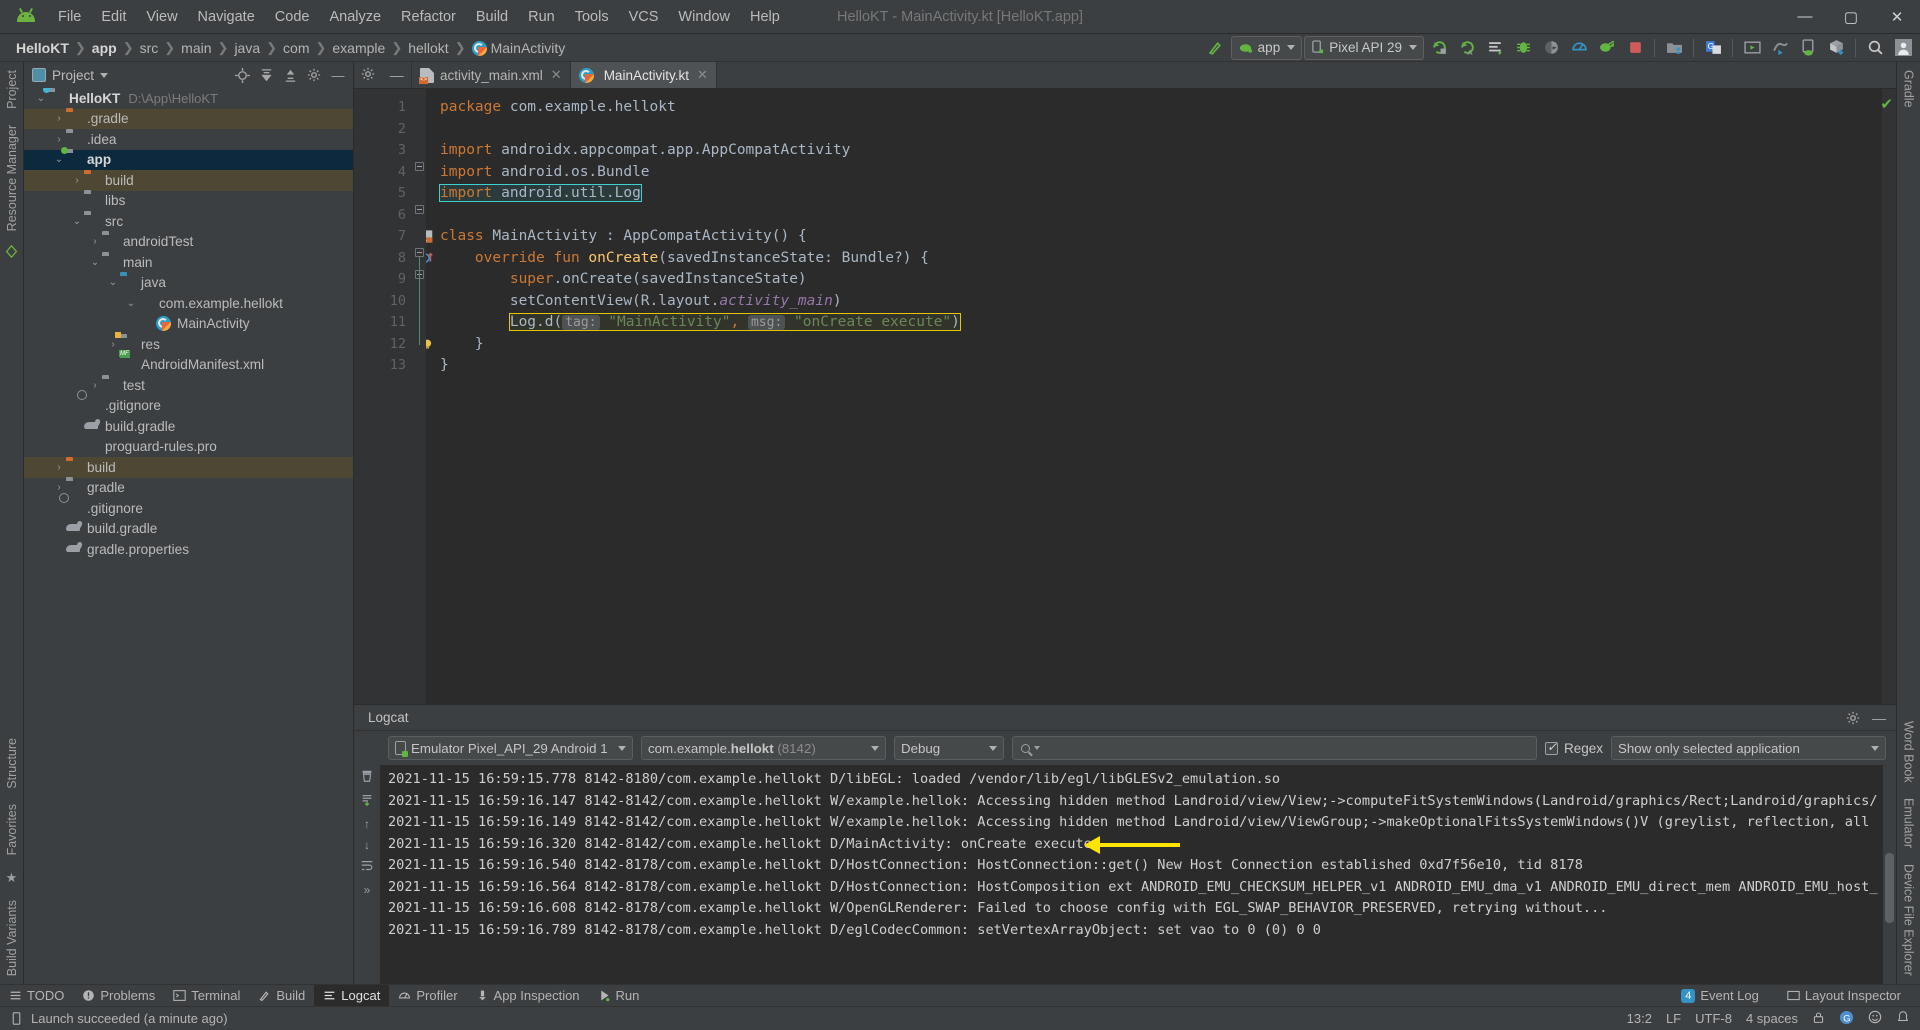 The image size is (1920, 1030). Describe the element at coordinates (290, 75) in the screenshot. I see `collapse-all-icon` at that location.